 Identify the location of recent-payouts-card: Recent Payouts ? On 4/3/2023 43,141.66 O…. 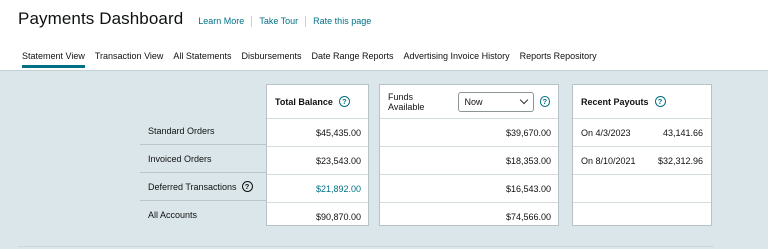
(642, 155).